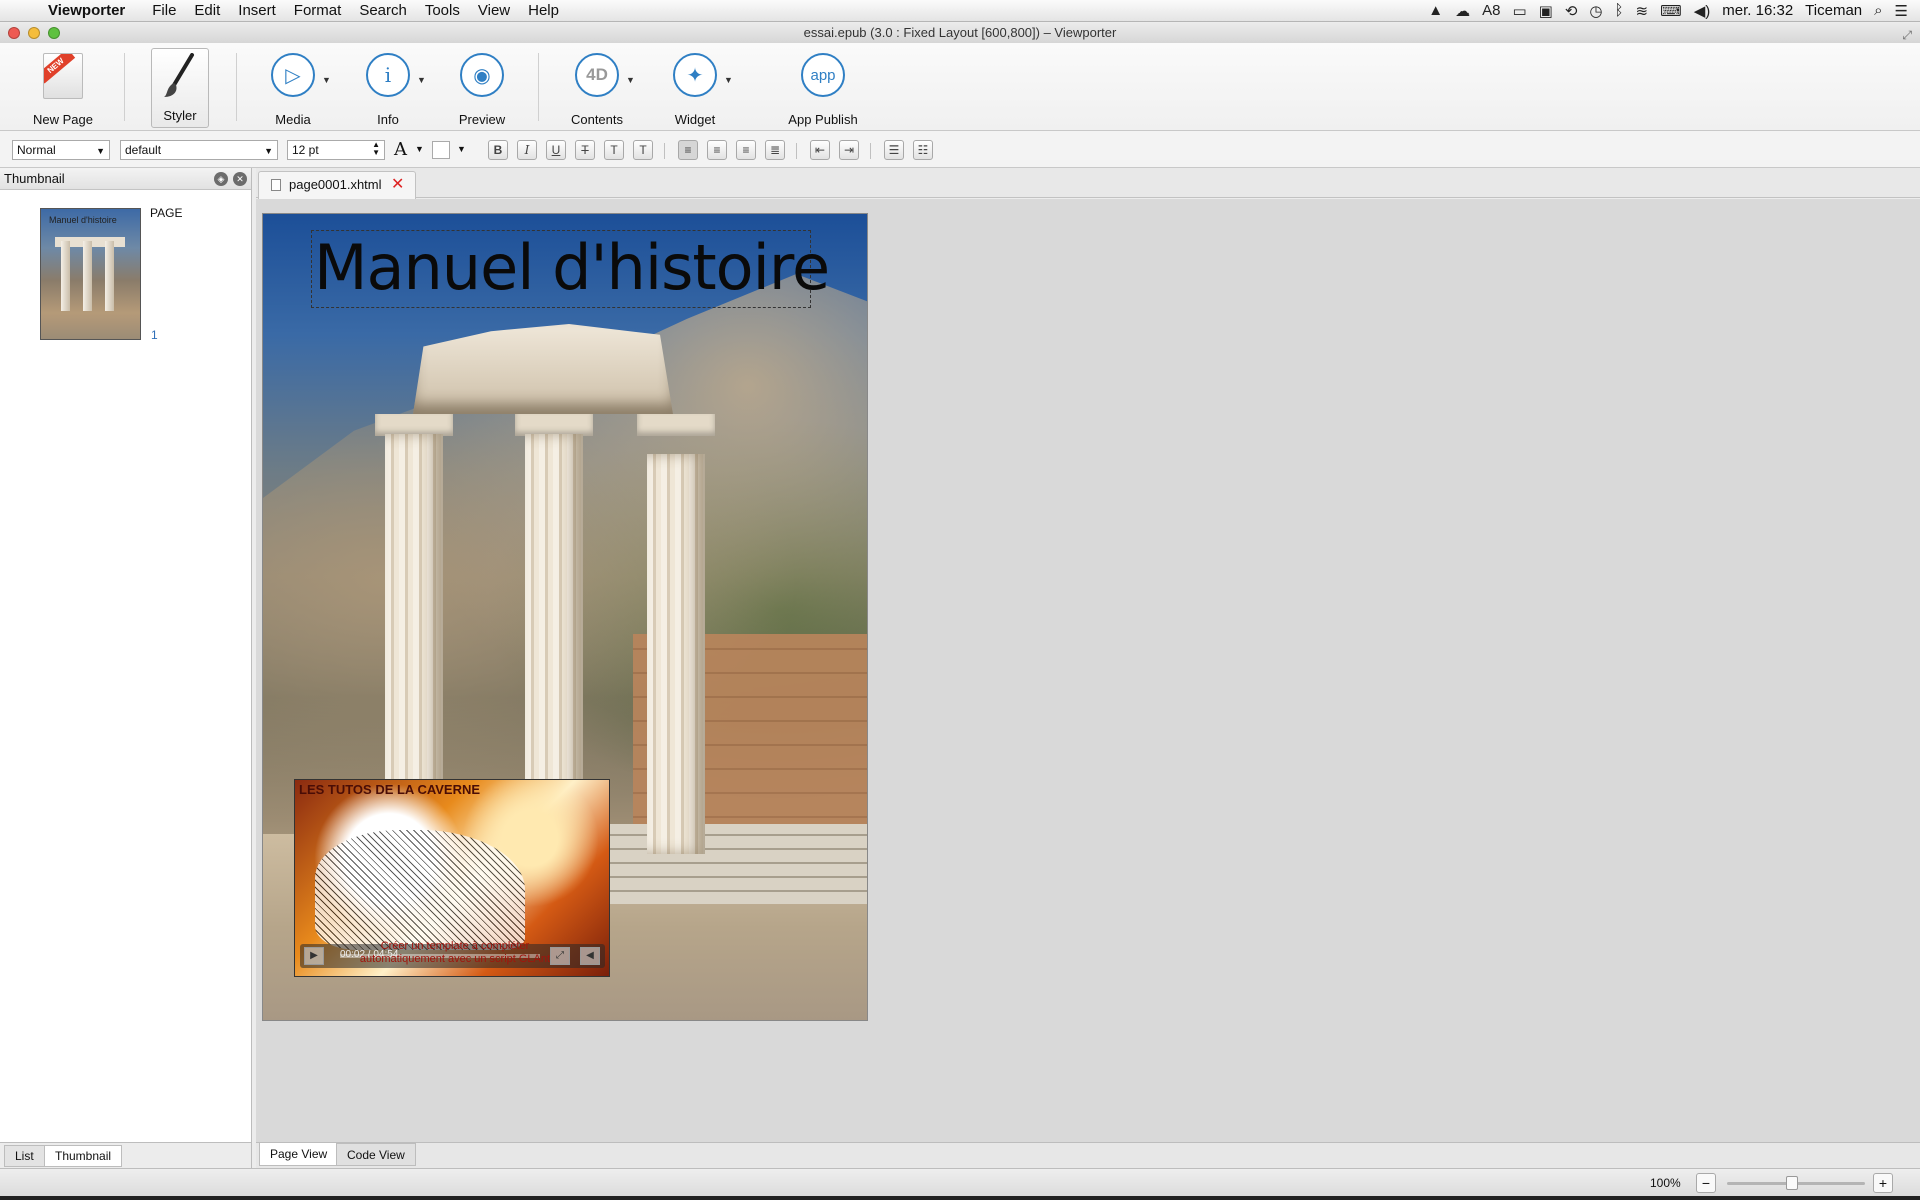 The width and height of the screenshot is (1920, 1200). Describe the element at coordinates (556, 150) in the screenshot. I see `underline-button: U` at that location.